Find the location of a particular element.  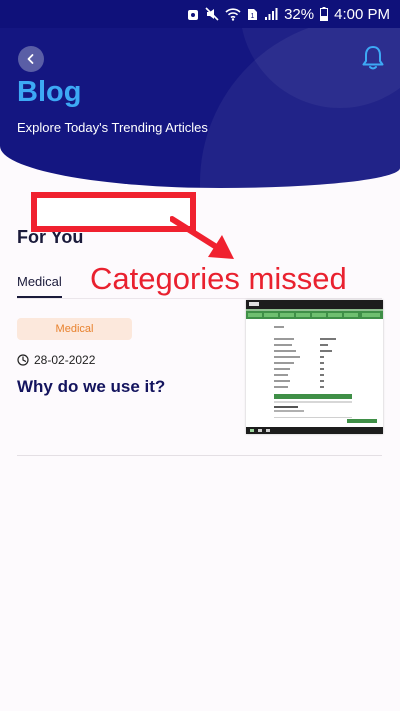

back-button is located at coordinates (31, 59).